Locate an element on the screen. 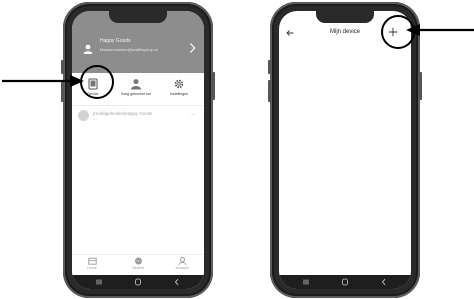 The width and height of the screenshot is (474, 299). profile-name: Happy Goods is located at coordinates (115, 41).